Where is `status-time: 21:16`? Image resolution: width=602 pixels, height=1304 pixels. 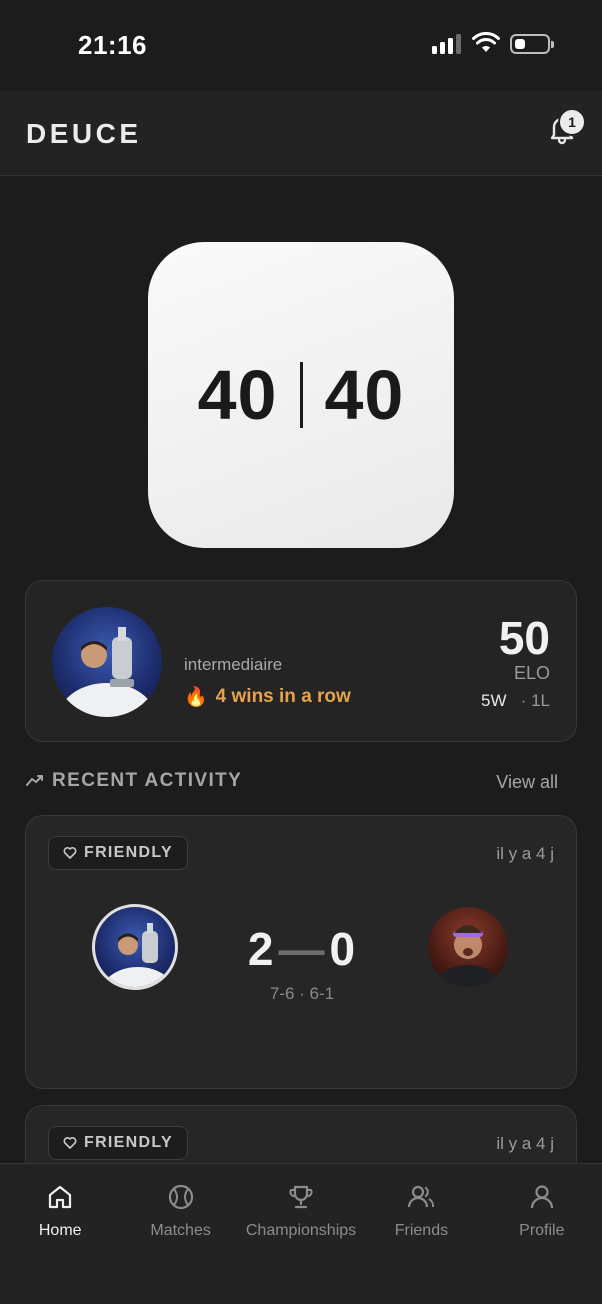
status-time: 21:16 is located at coordinates (112, 45).